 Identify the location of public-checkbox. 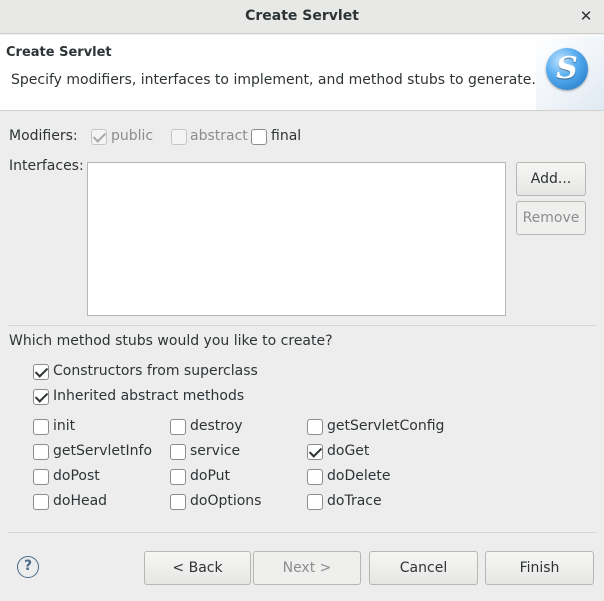
(99, 137).